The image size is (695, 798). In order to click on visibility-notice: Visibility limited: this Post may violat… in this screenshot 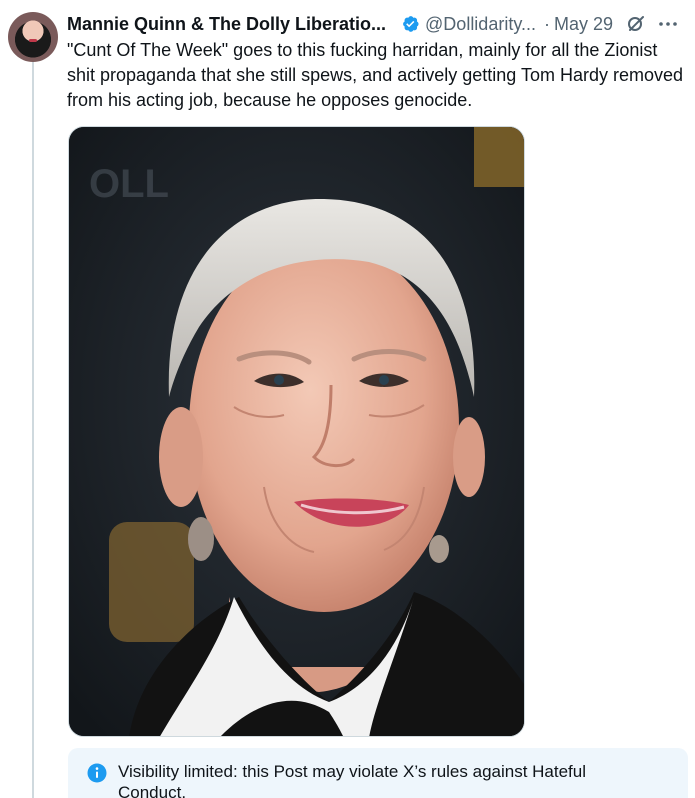, I will do `click(378, 773)`.